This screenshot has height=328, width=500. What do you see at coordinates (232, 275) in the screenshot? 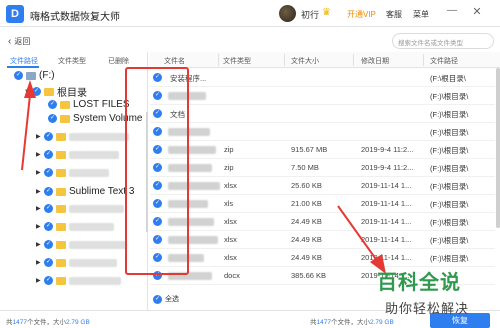
I see `cell-type: docx` at bounding box center [232, 275].